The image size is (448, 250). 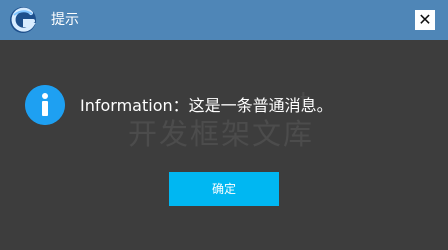 What do you see at coordinates (65, 20) in the screenshot?
I see `dialog-title: 提示` at bounding box center [65, 20].